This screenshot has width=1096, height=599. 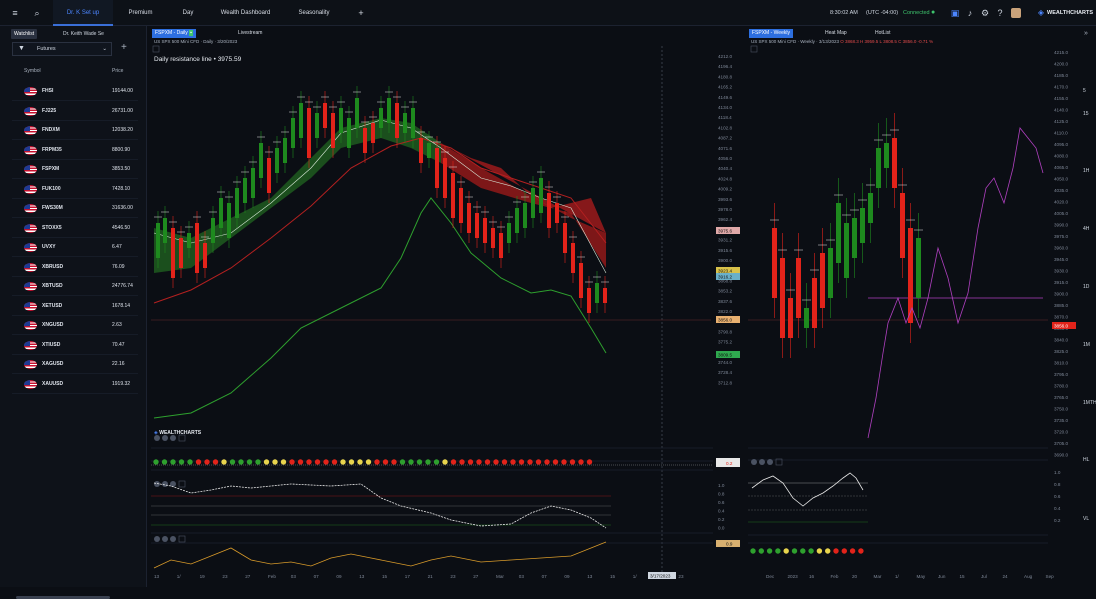 What do you see at coordinates (725, 231) in the screenshot?
I see `price-tag-label: 3975.6` at bounding box center [725, 231].